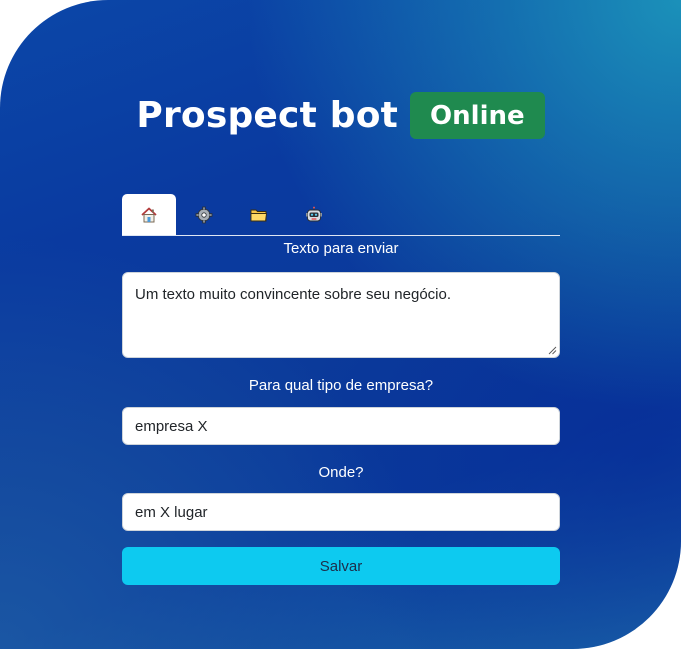 The width and height of the screenshot is (681, 649). I want to click on location-label: Onde?, so click(341, 472).